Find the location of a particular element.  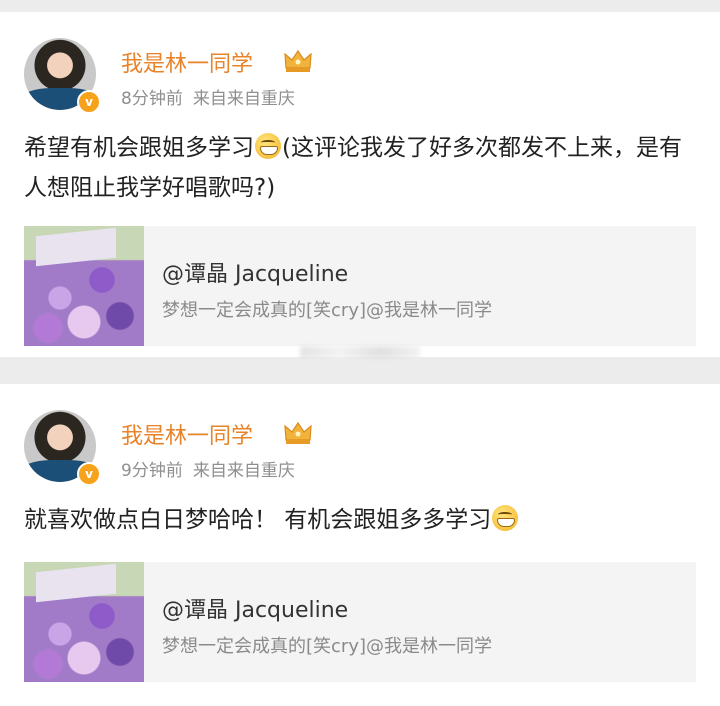

comment-text-part: 希望有机会跟姐多学习 is located at coordinates (139, 148).